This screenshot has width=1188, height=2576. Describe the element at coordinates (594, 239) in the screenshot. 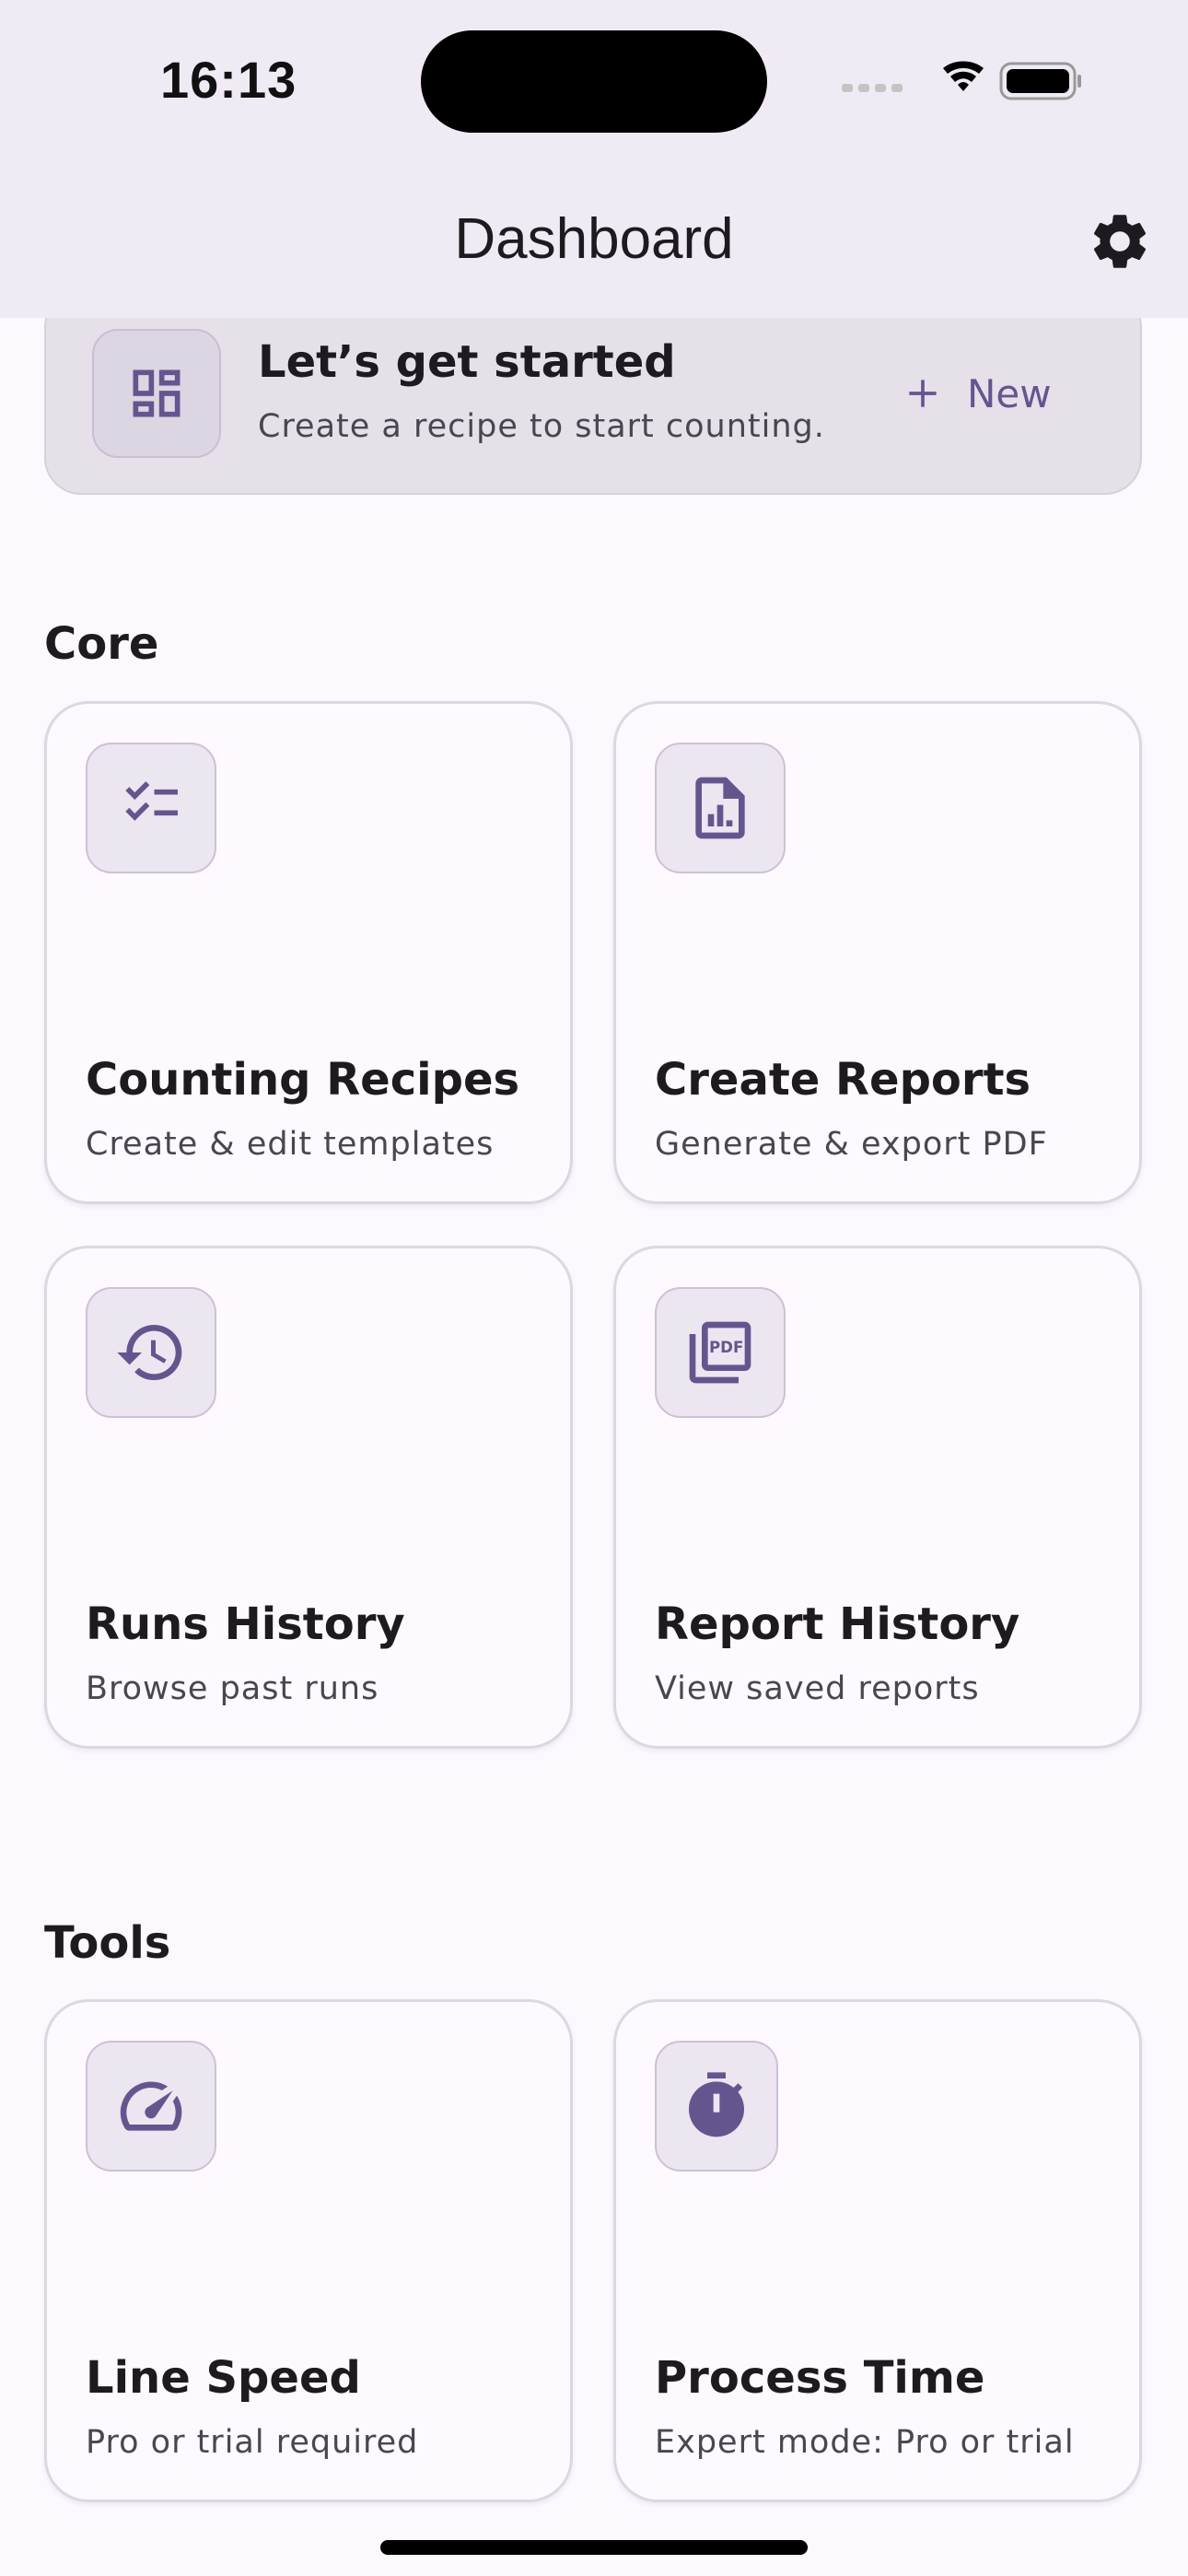

I see `page-title: Dashboard` at that location.